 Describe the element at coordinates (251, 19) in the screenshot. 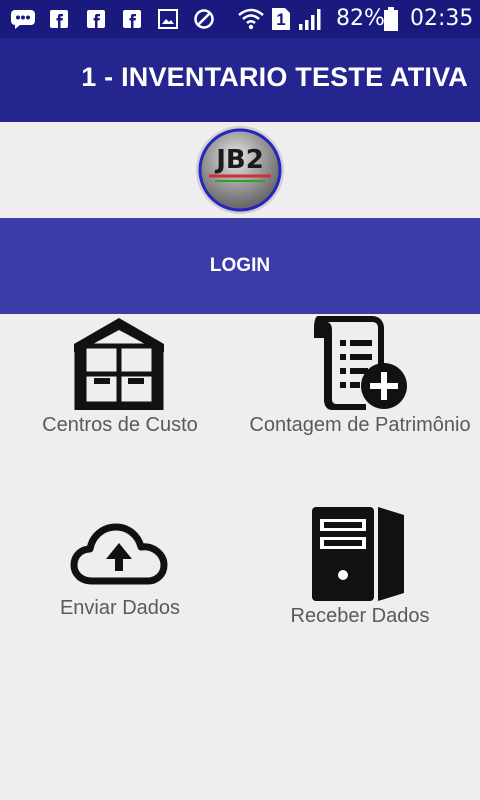

I see `wifi-icon` at that location.